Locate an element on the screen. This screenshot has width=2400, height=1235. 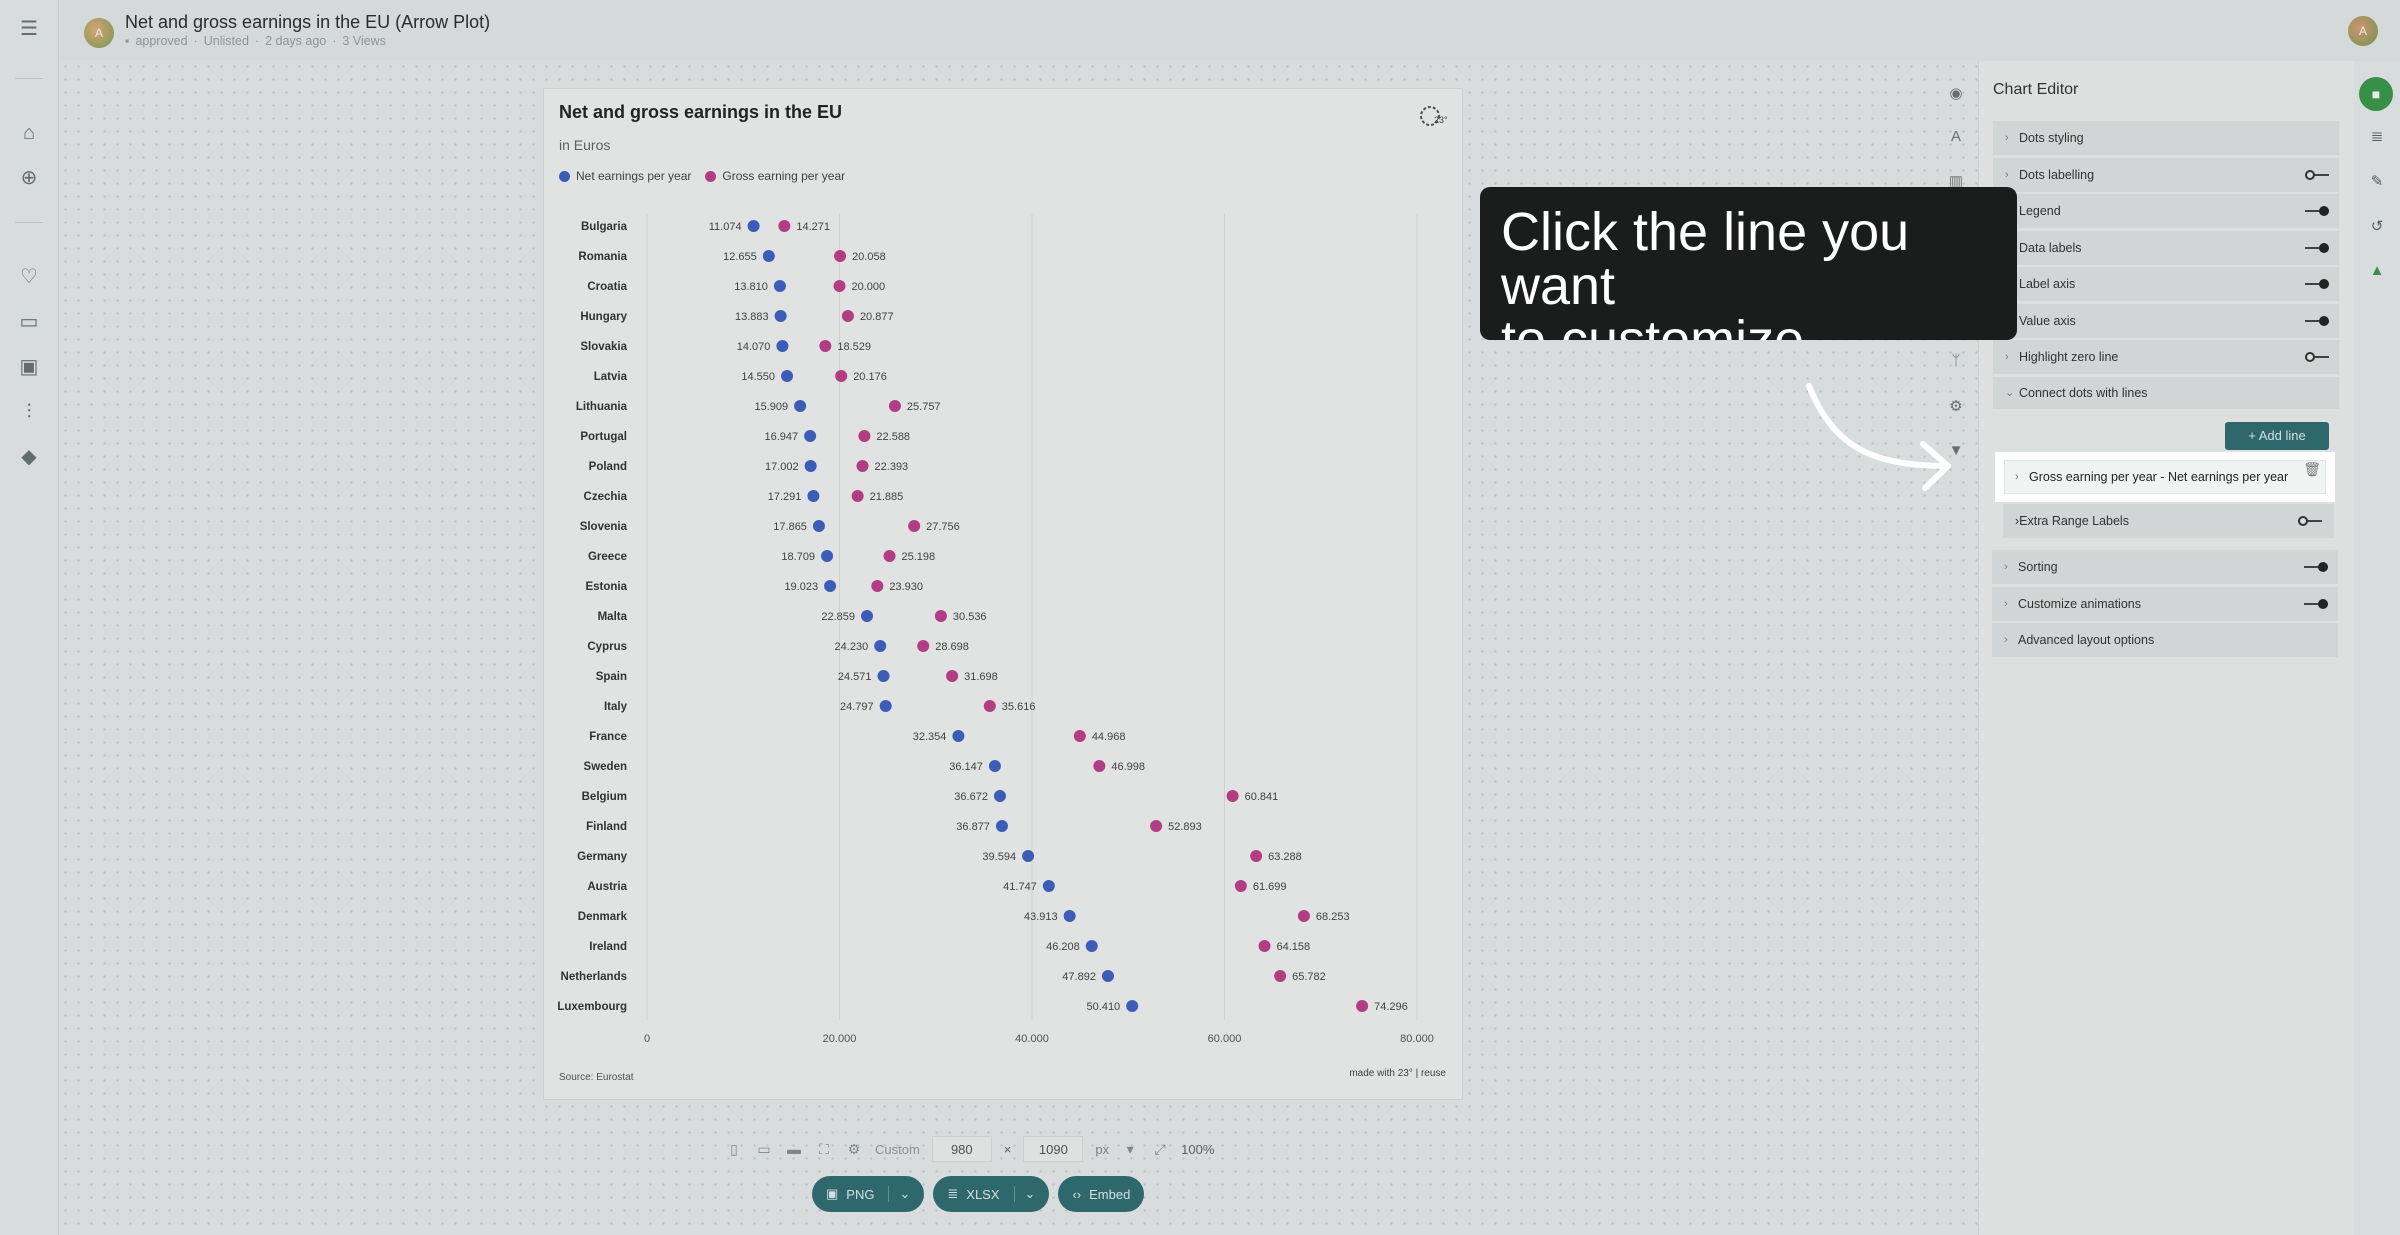
editor-section-data-labels: ›Data labels is located at coordinates (2166, 247).